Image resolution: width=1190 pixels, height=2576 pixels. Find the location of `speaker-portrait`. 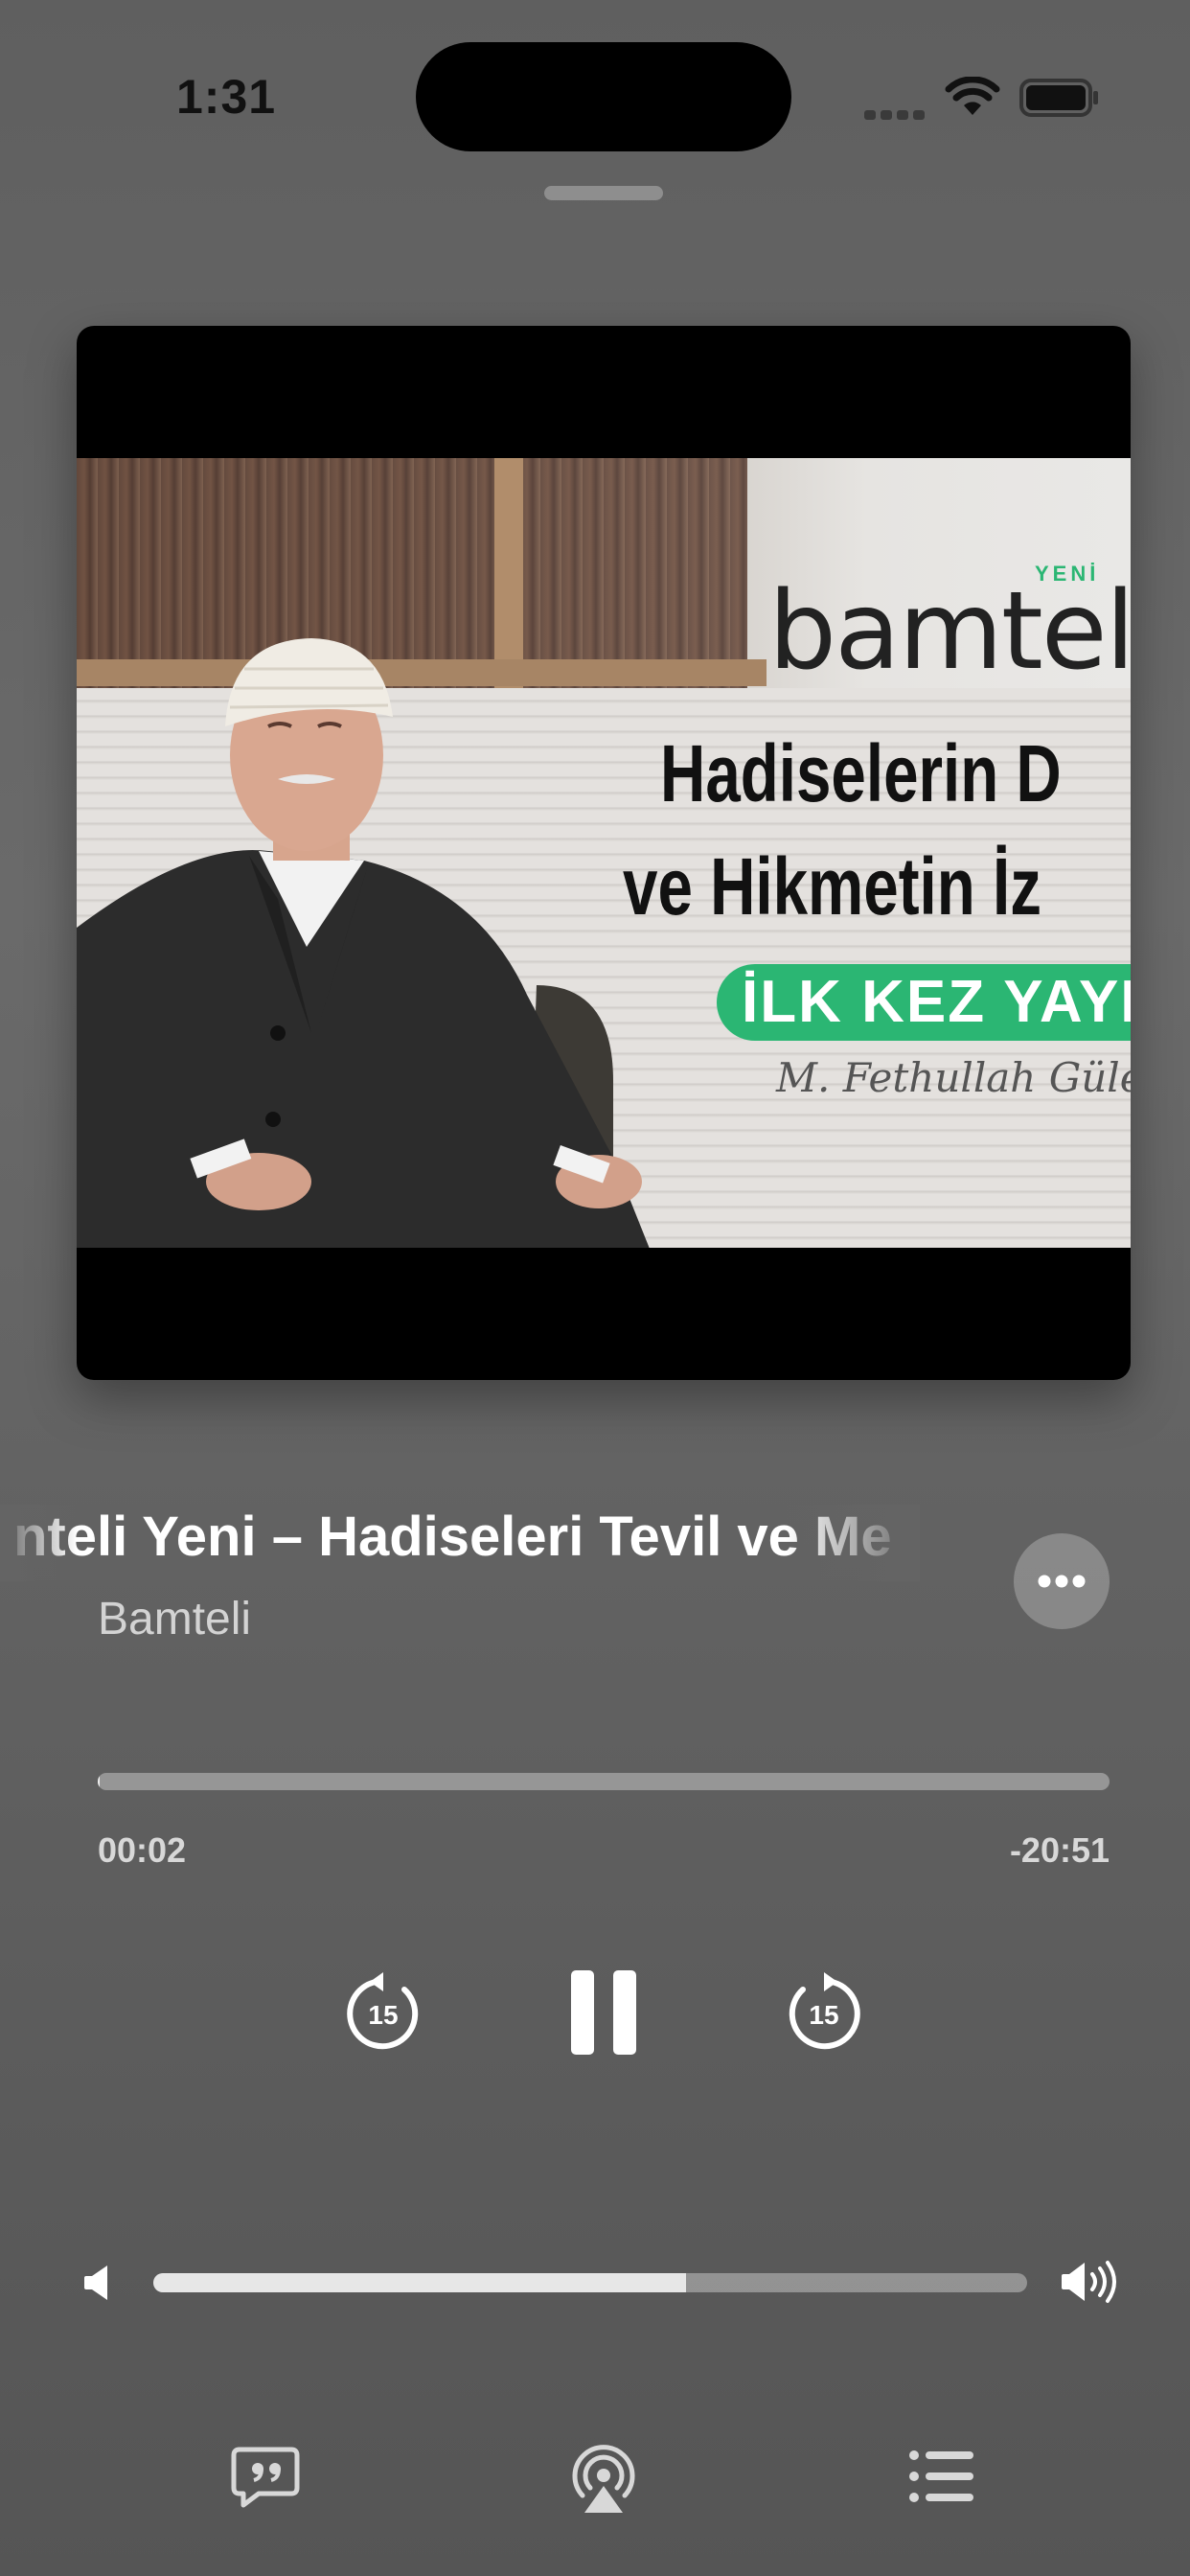

speaker-portrait is located at coordinates (364, 943).